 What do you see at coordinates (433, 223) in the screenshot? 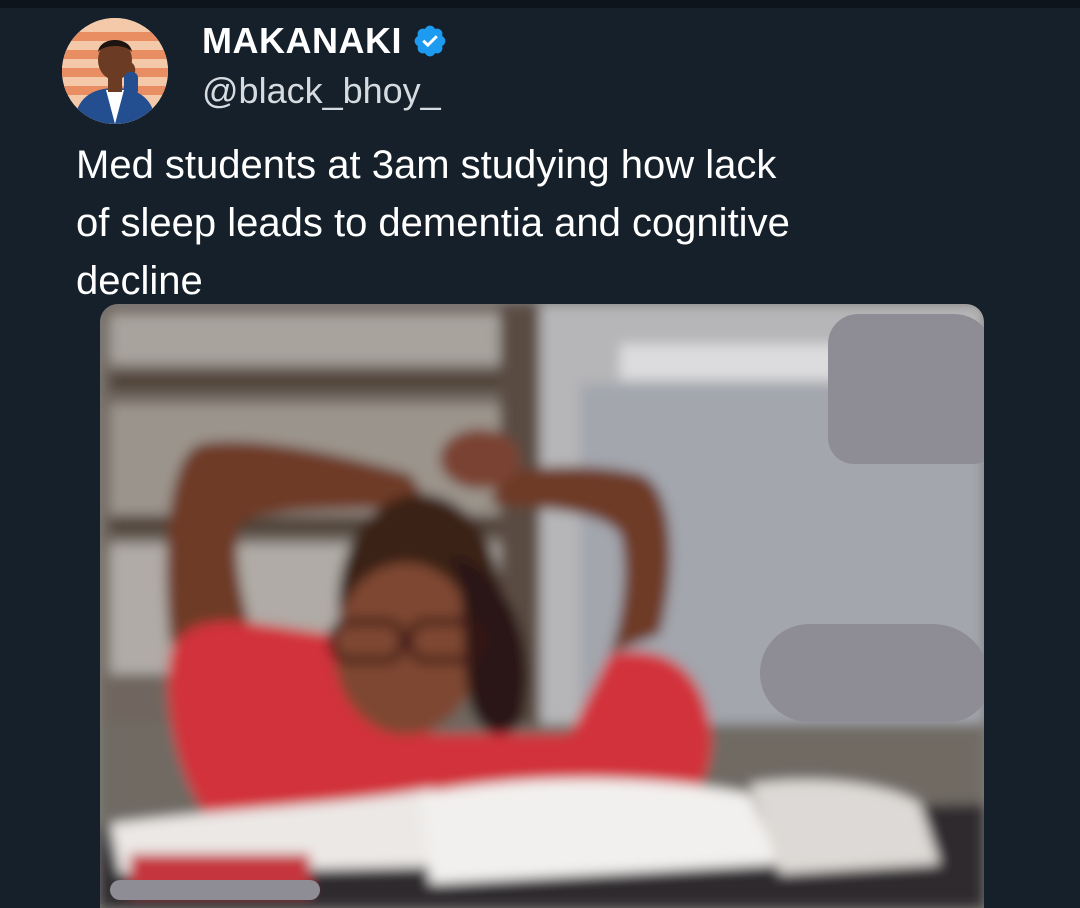
I see `tweet-text-line: of sleep leads to dementia and cognitive` at bounding box center [433, 223].